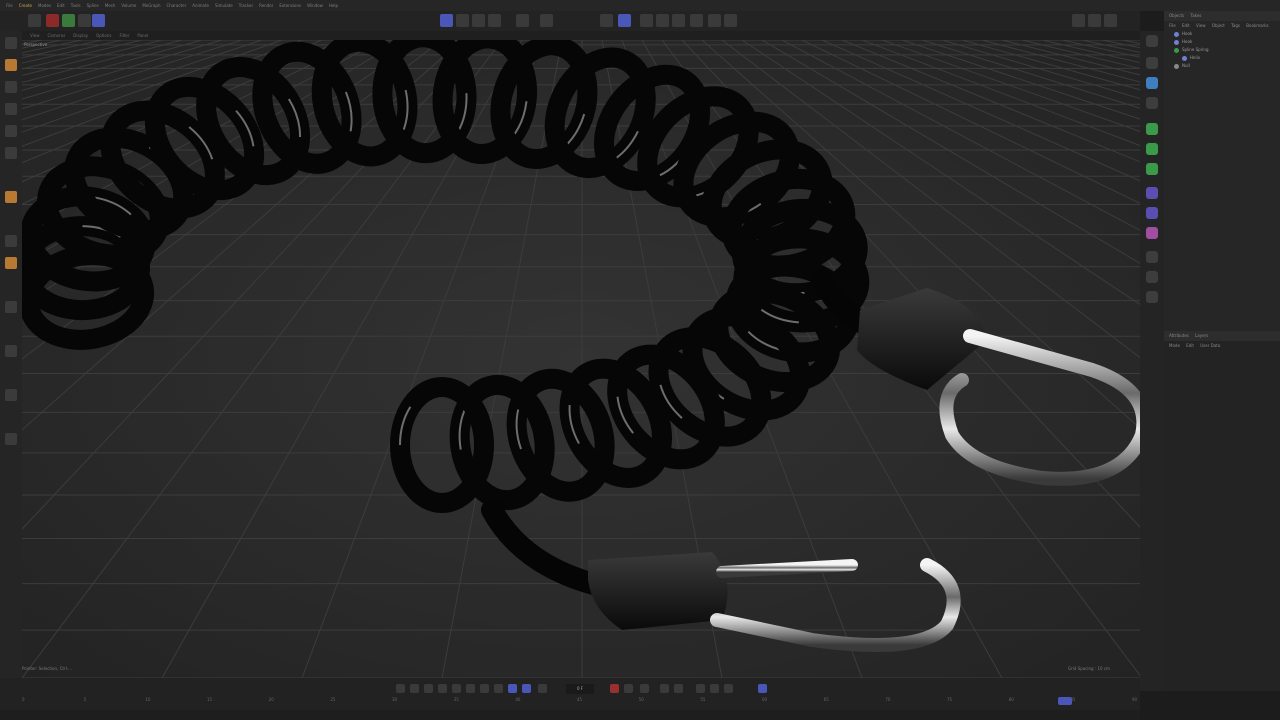  I want to click on menu-item-mesh: Mesh, so click(110, 5).